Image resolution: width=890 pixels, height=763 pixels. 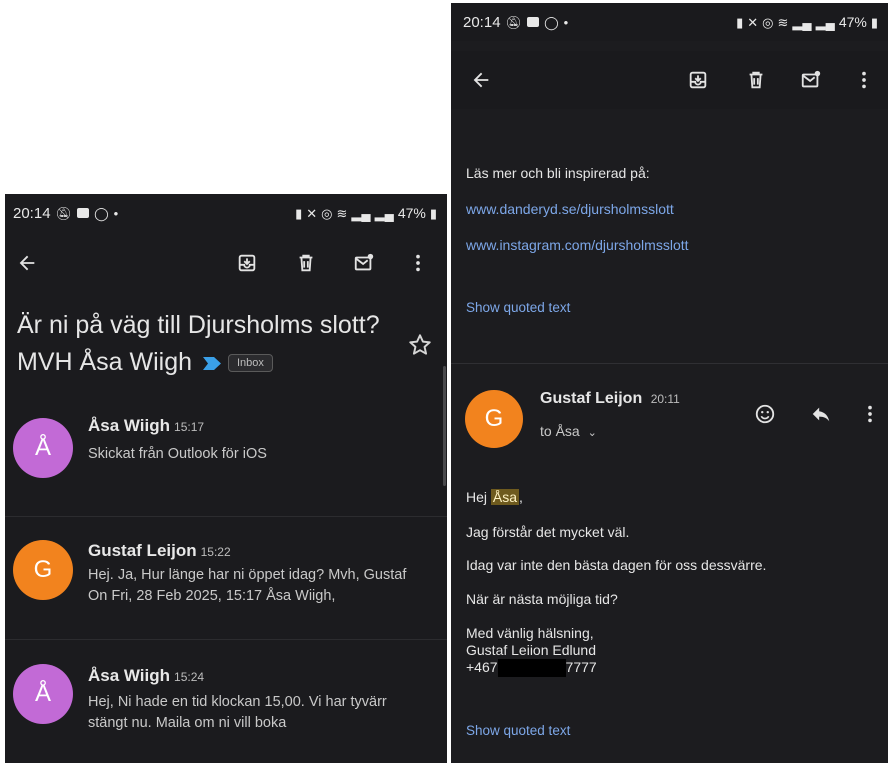 I want to click on star-icon, so click(x=420, y=344).